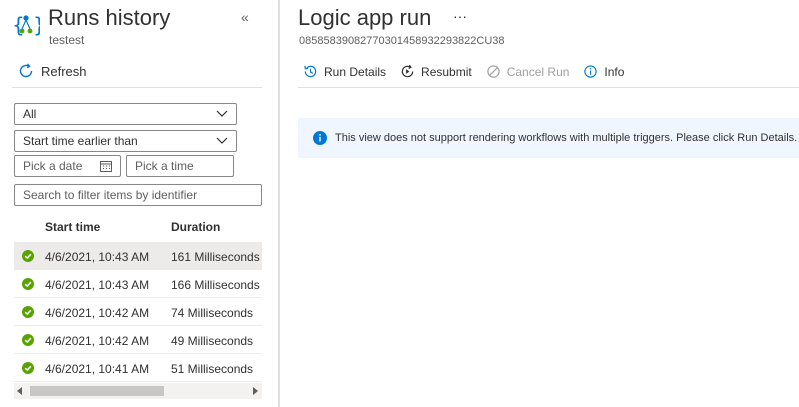 This screenshot has width=799, height=407. What do you see at coordinates (138, 195) in the screenshot?
I see `search-input: Search to filter items by identifier` at bounding box center [138, 195].